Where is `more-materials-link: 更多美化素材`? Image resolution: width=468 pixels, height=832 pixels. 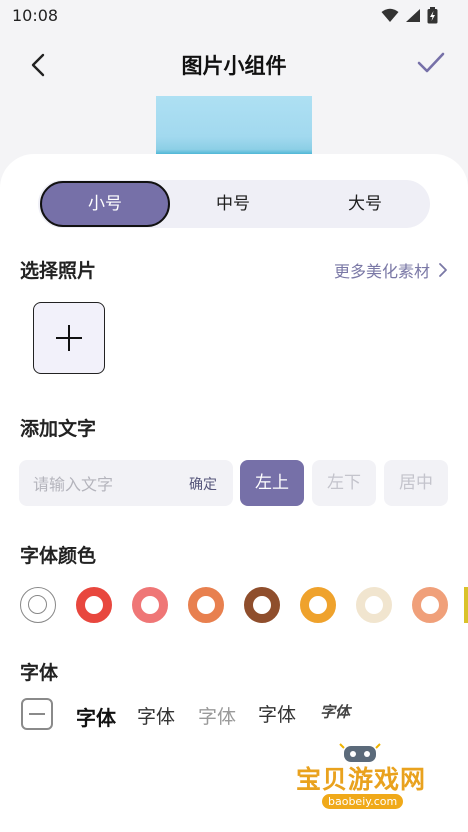
more-materials-link: 更多美化素材 is located at coordinates (391, 270).